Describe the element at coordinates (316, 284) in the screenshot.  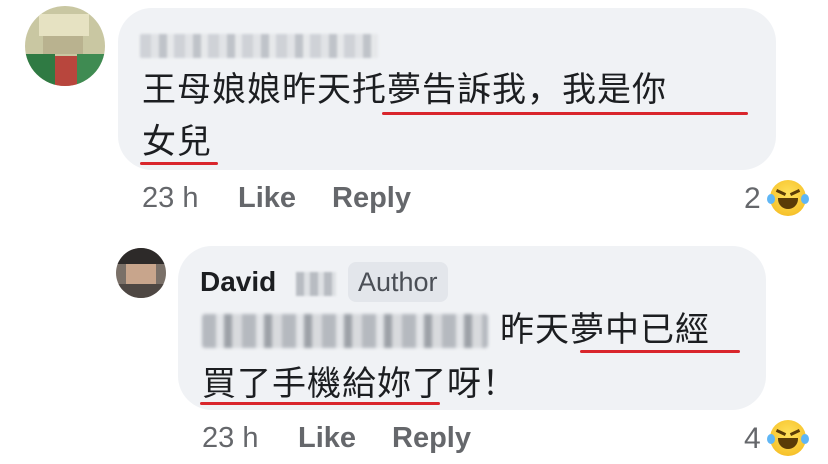
I see `author-surname-redacted` at that location.